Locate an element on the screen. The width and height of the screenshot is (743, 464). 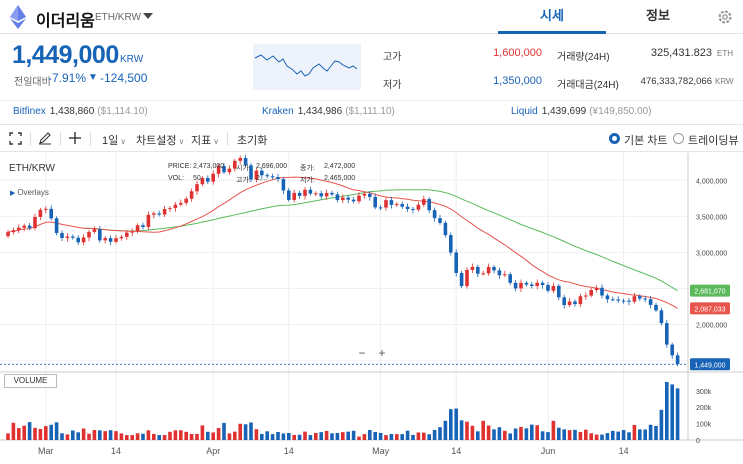
interval-dropdown: 1일 ∨ is located at coordinates (114, 140).